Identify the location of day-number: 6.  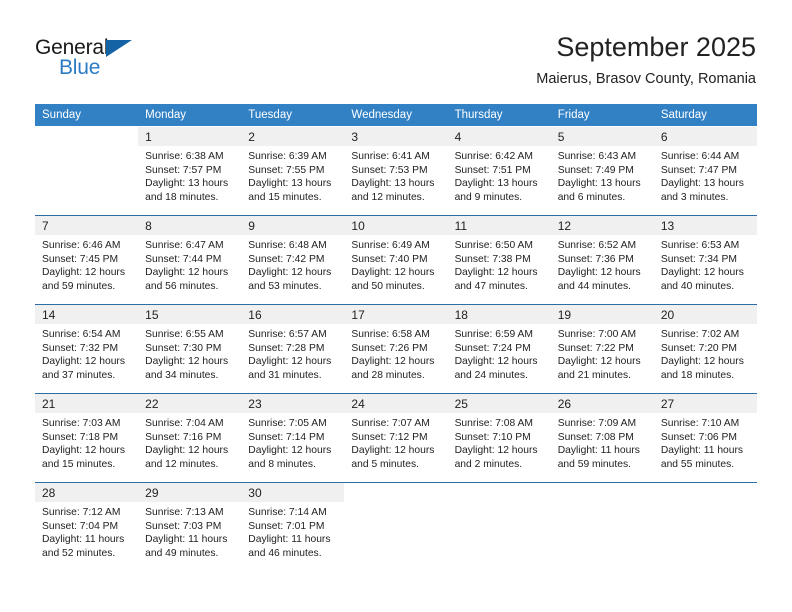
(705, 136).